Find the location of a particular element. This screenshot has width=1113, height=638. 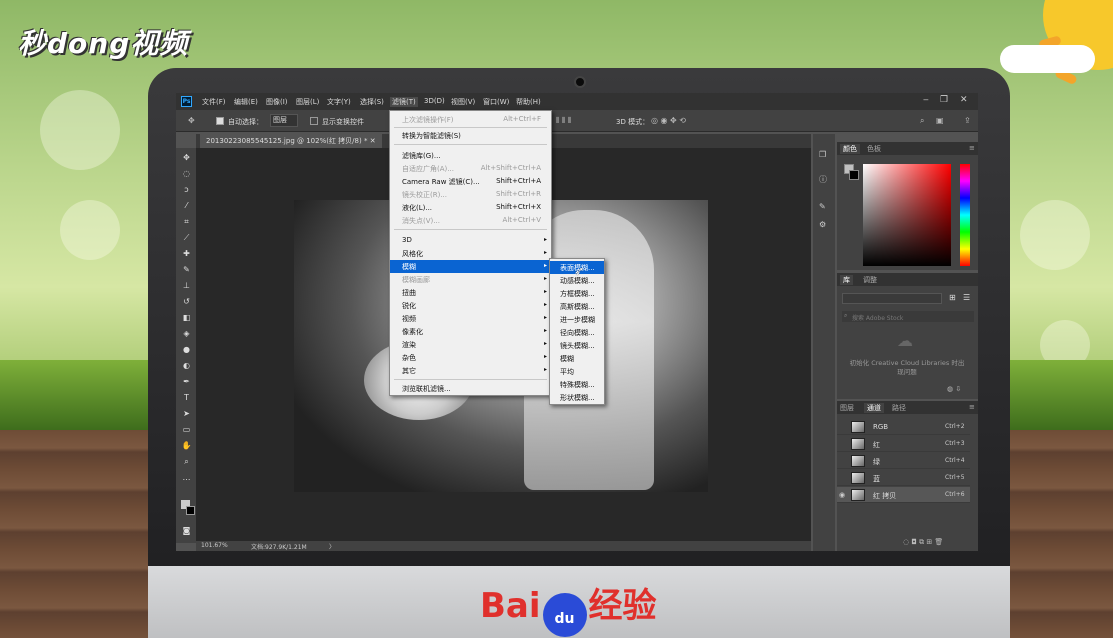

filter-menu-item: 转换为智能滤镜(S) is located at coordinates (470, 135).